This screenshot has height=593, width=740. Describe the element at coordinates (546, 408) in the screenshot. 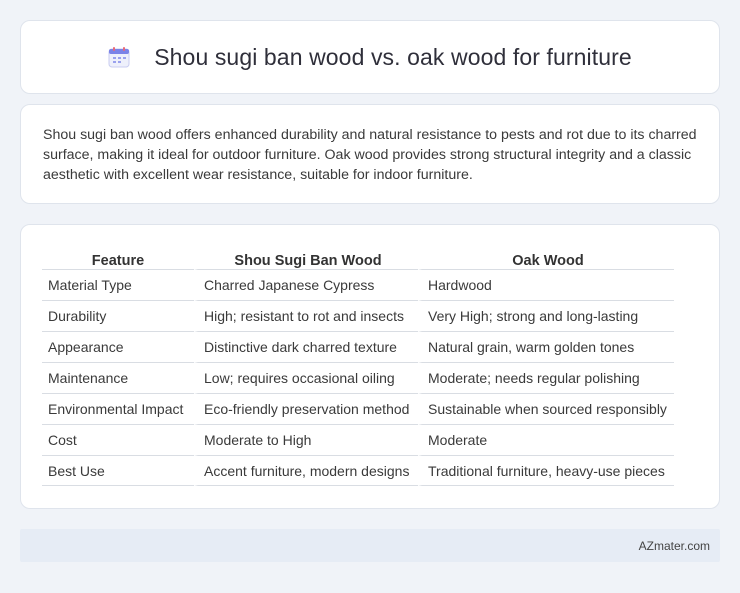

I see `table-cell-oak: Sustainable when sourced responsibly` at that location.